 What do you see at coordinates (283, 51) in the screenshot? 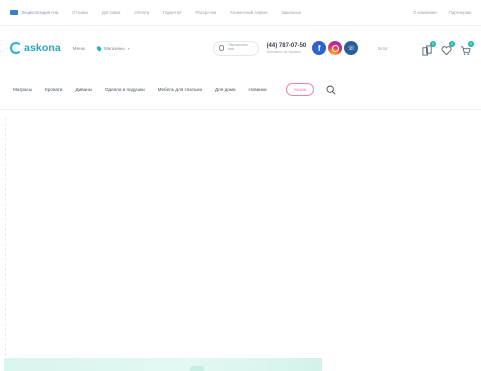
I see `phone-subtitle: Бесплатно по Украине` at bounding box center [283, 51].